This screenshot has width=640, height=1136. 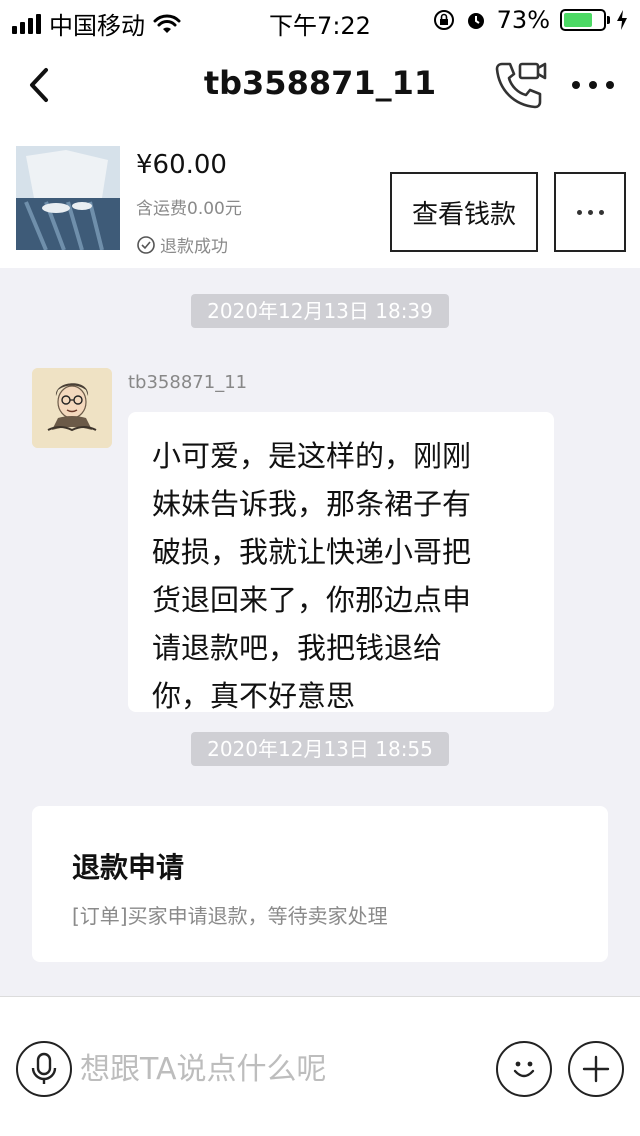 I want to click on charging-icon, so click(x=622, y=20).